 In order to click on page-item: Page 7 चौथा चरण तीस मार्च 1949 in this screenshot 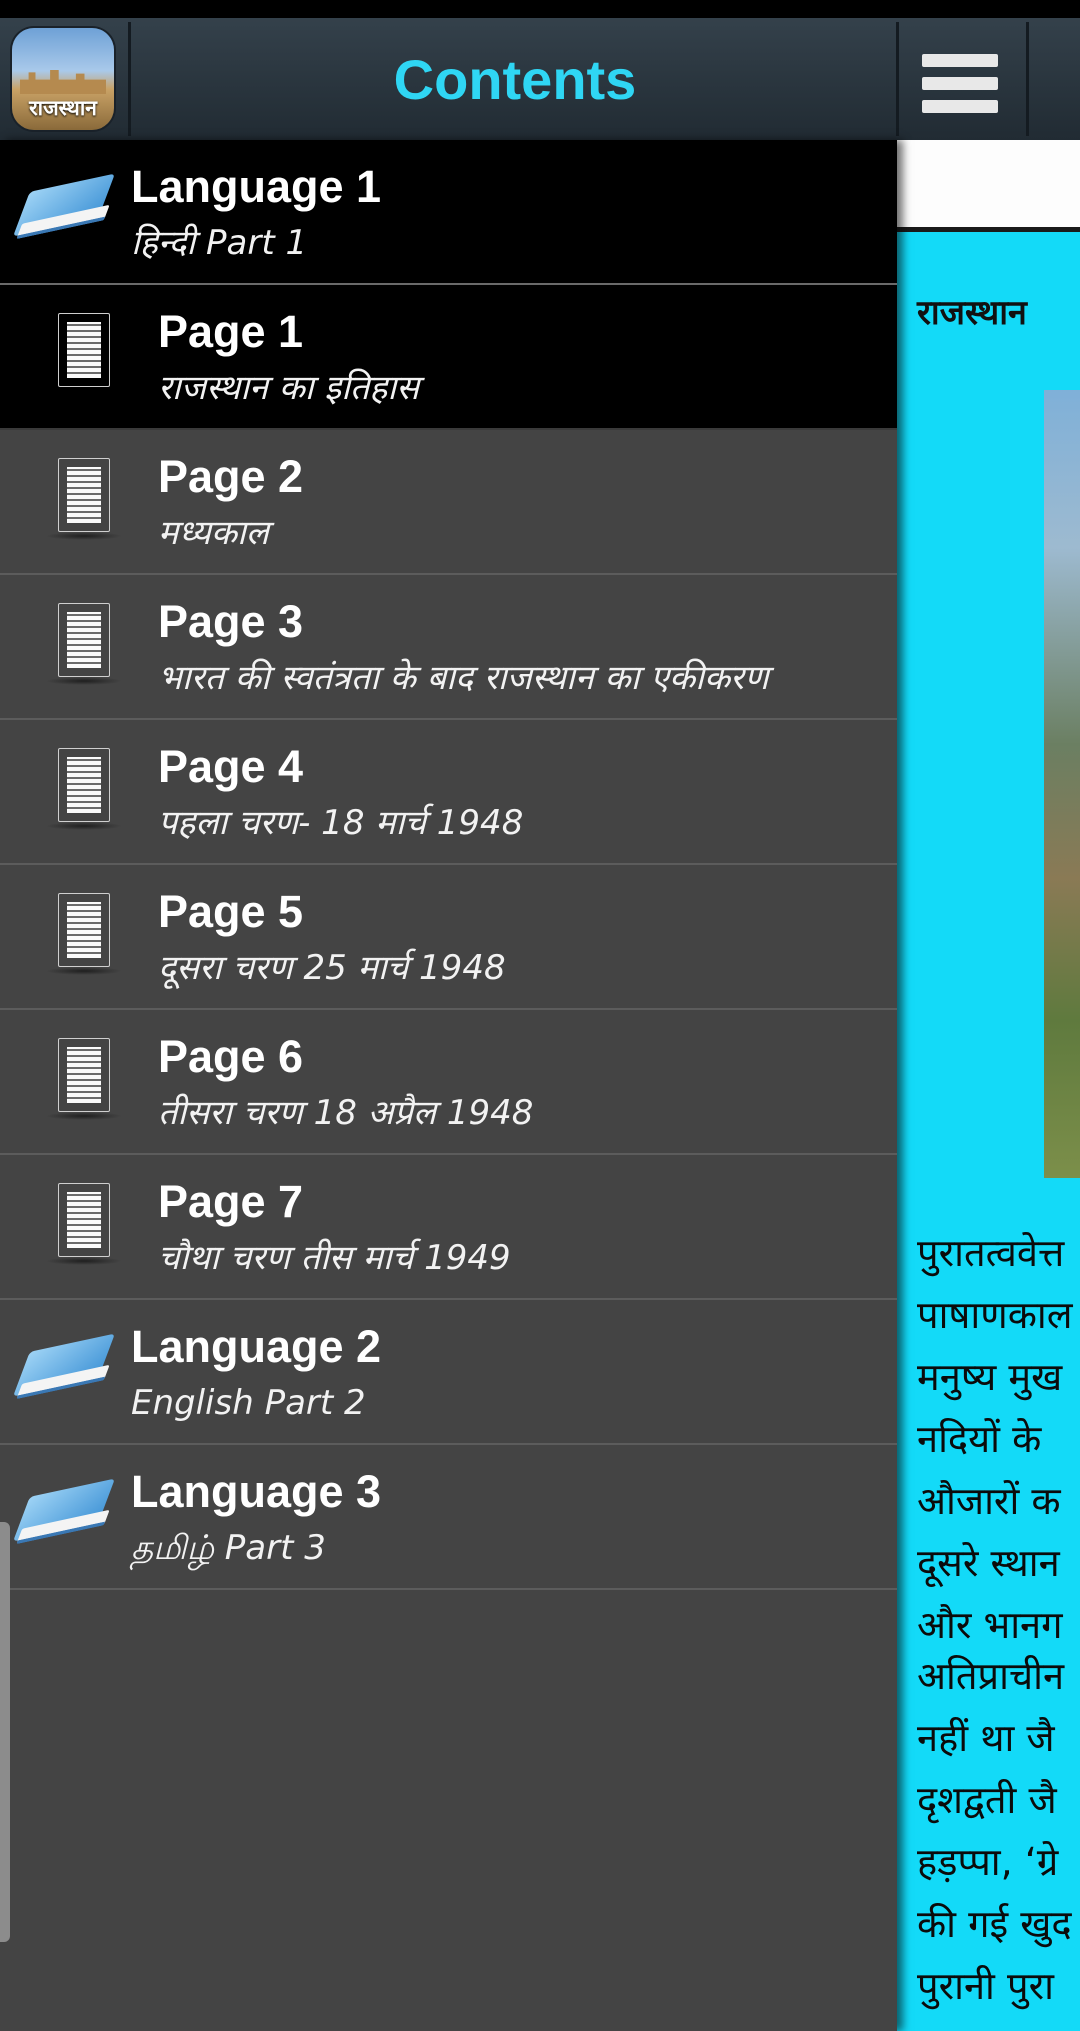, I will do `click(448, 1227)`.